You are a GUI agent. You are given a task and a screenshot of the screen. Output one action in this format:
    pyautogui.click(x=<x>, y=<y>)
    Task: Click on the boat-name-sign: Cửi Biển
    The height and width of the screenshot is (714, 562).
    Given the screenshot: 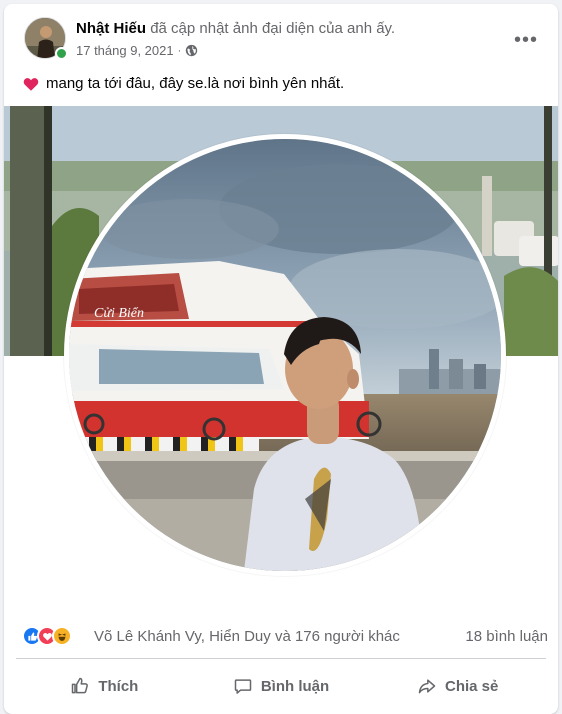 What is the action you would take?
    pyautogui.click(x=119, y=313)
    